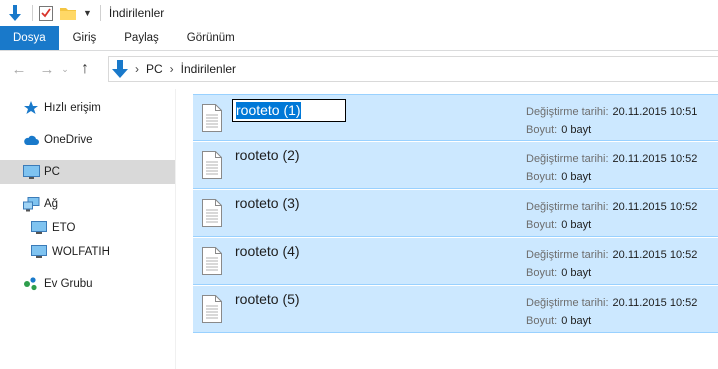  What do you see at coordinates (51, 204) in the screenshot?
I see `nav-item-label: Ağ` at bounding box center [51, 204].